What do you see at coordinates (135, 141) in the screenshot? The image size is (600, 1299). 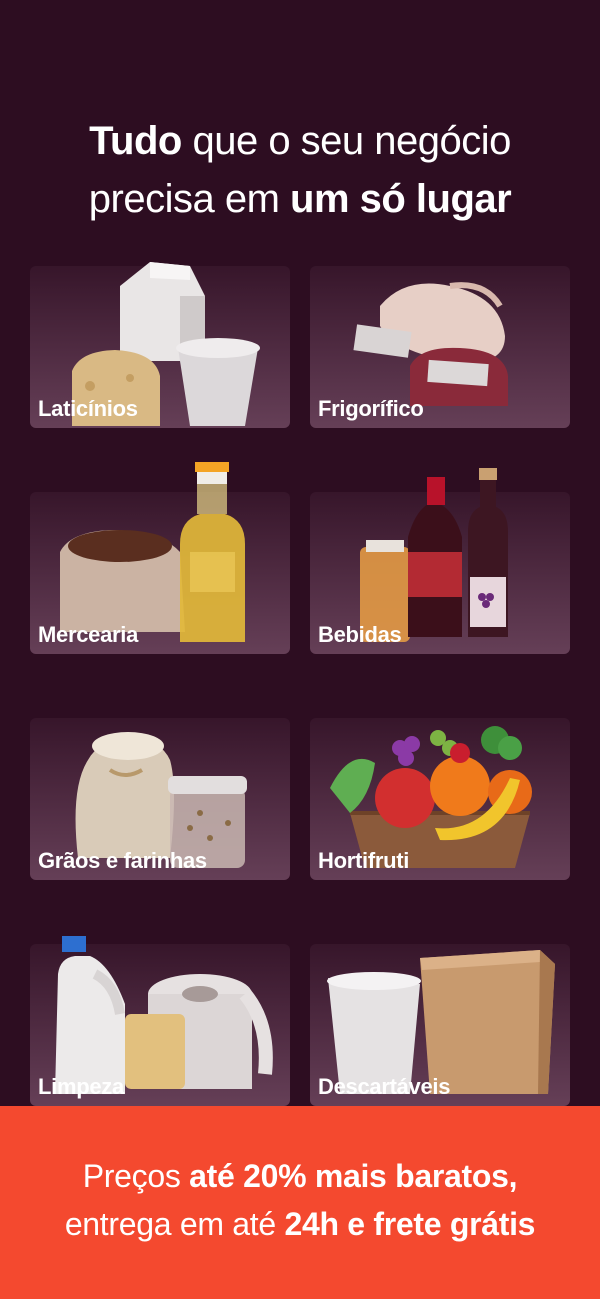 I see `headline-bold-1: Tudo` at bounding box center [135, 141].